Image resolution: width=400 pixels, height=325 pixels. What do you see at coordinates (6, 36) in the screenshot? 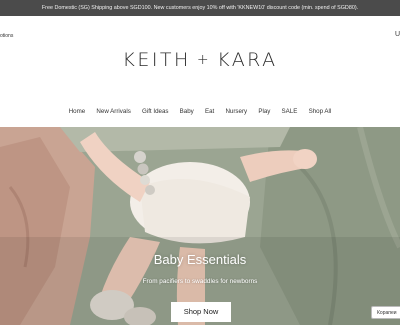
I see `header-promotions-link: otions` at bounding box center [6, 36].